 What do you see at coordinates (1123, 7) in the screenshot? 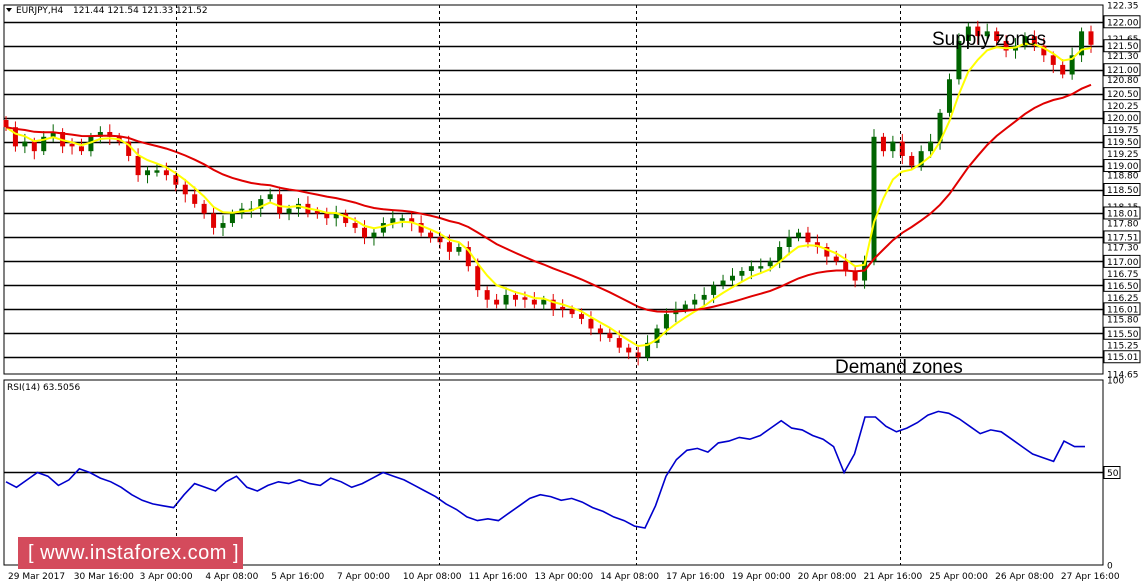
I see `price-tick-label: 122.35` at bounding box center [1123, 7].